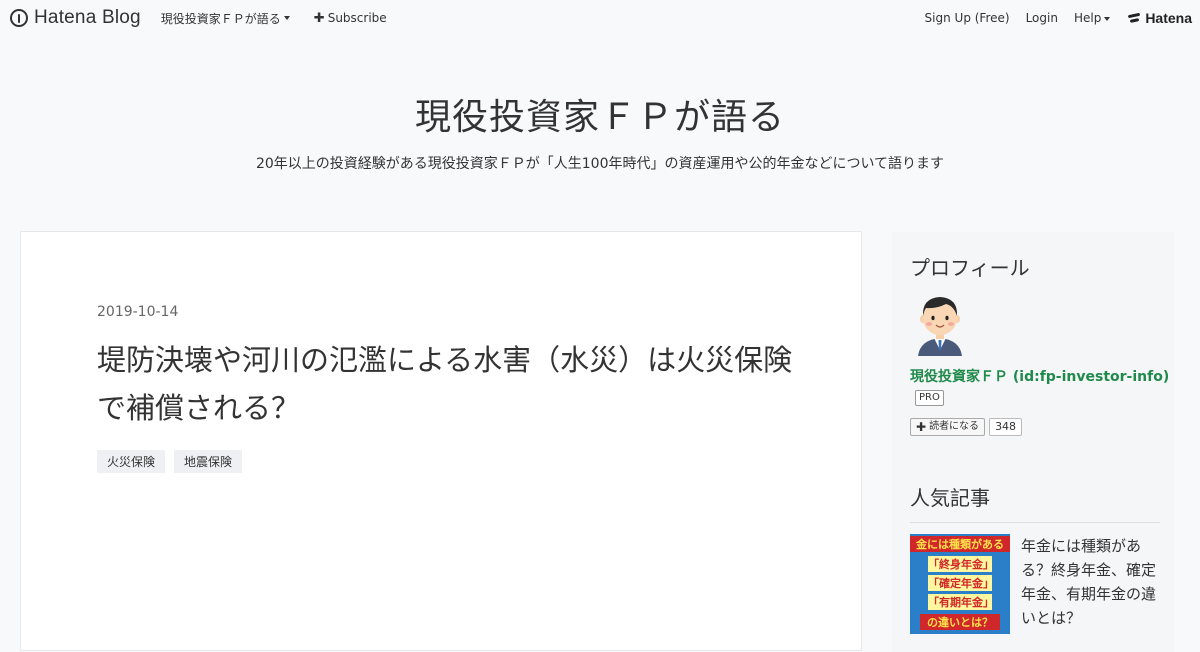 Image resolution: width=1200 pixels, height=652 pixels. I want to click on hatena-logo-text: Hatena, so click(1168, 18).